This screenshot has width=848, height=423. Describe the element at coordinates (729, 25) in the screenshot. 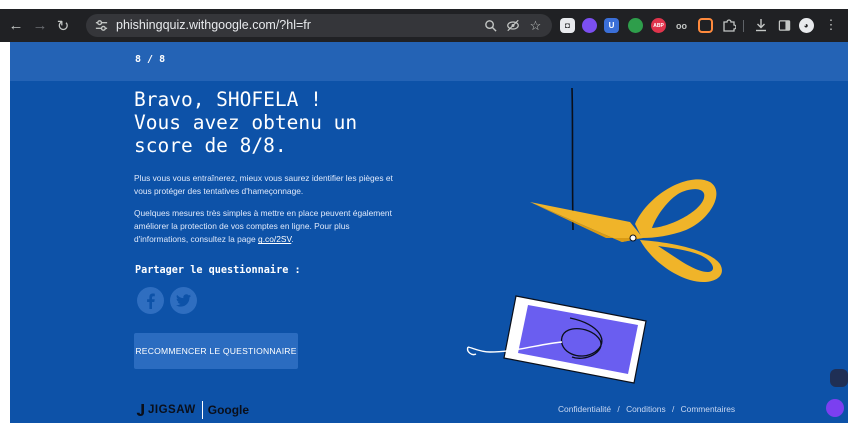

I see `extensions-puzzle-icon` at that location.